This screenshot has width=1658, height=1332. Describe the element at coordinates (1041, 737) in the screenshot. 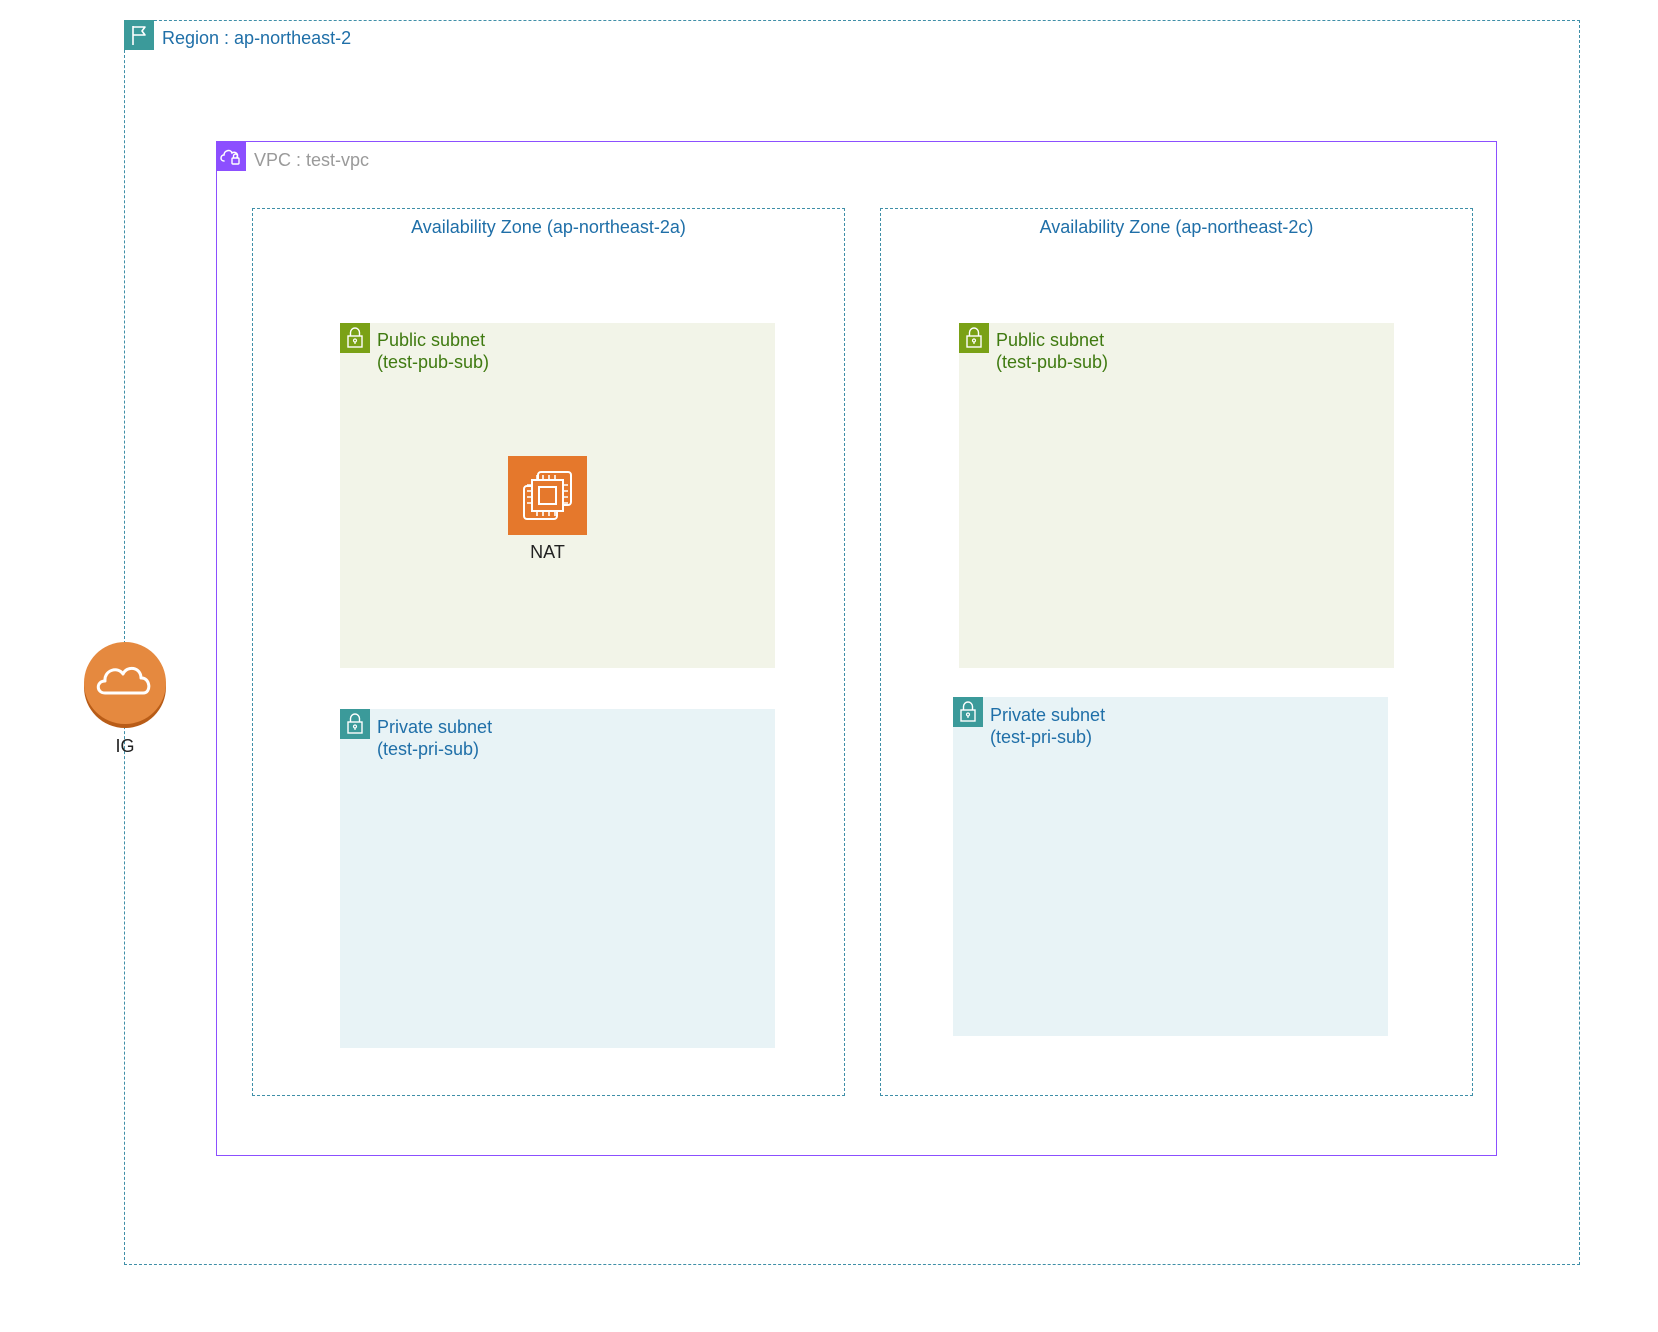

I see `private-subnet-c-name: (test-pri-sub)` at that location.